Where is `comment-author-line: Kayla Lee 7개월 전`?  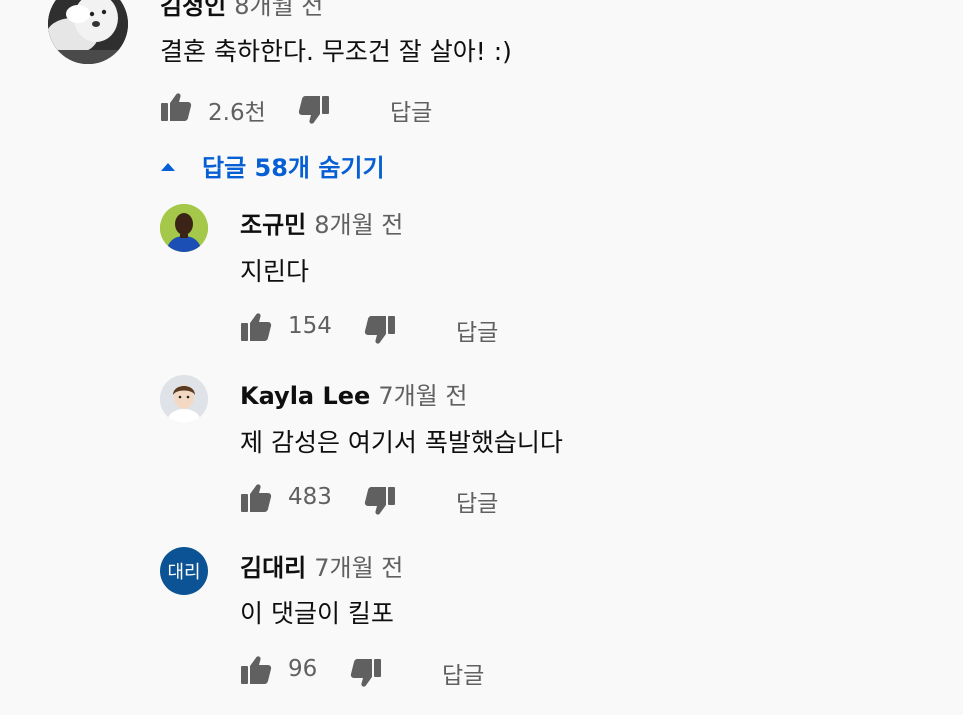 comment-author-line: Kayla Lee 7개월 전 is located at coordinates (353, 393).